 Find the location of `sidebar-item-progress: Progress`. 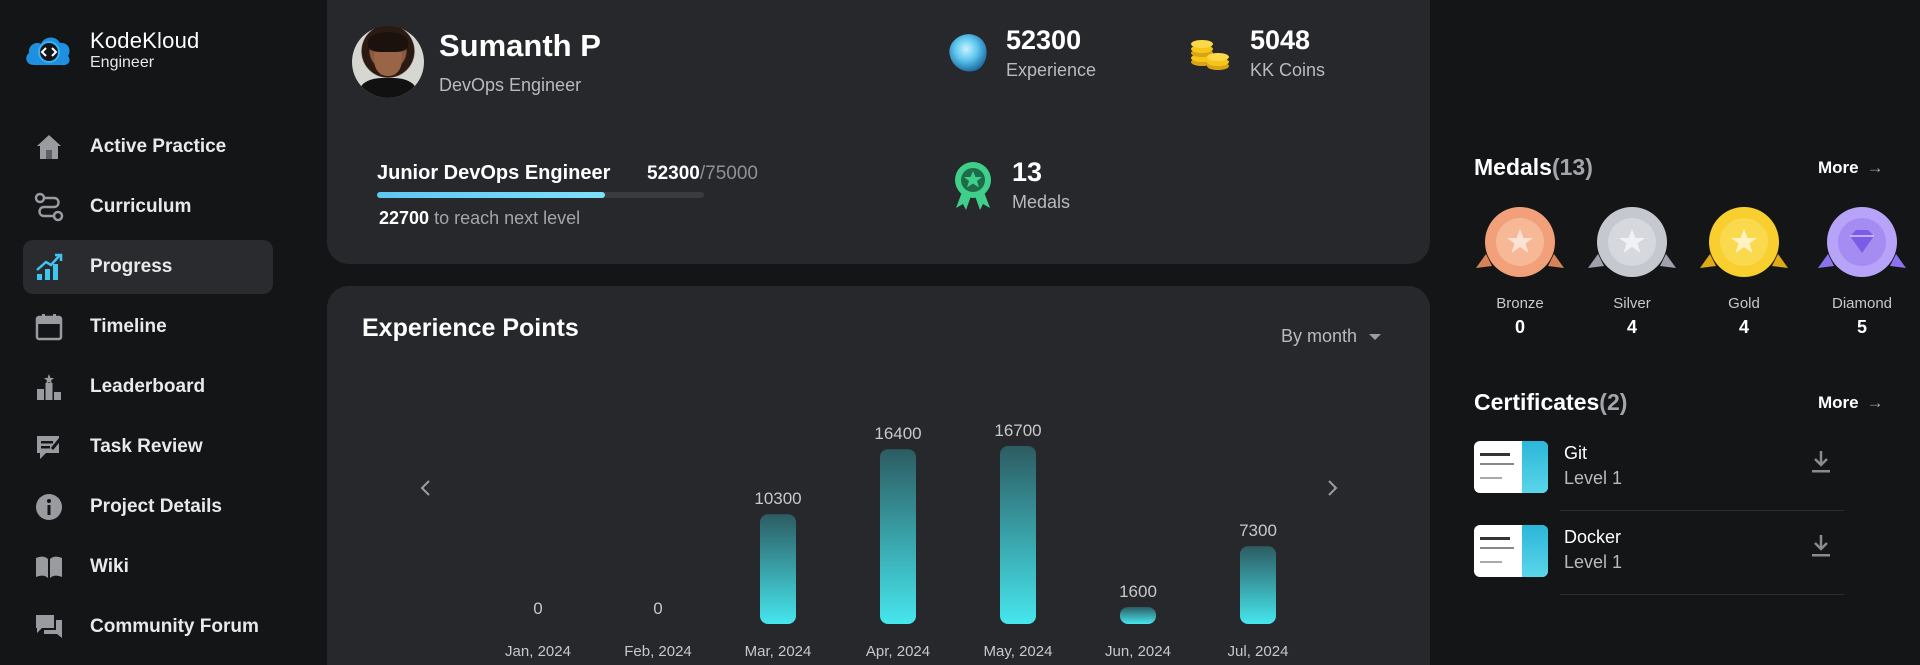

sidebar-item-progress: Progress is located at coordinates (148, 267).